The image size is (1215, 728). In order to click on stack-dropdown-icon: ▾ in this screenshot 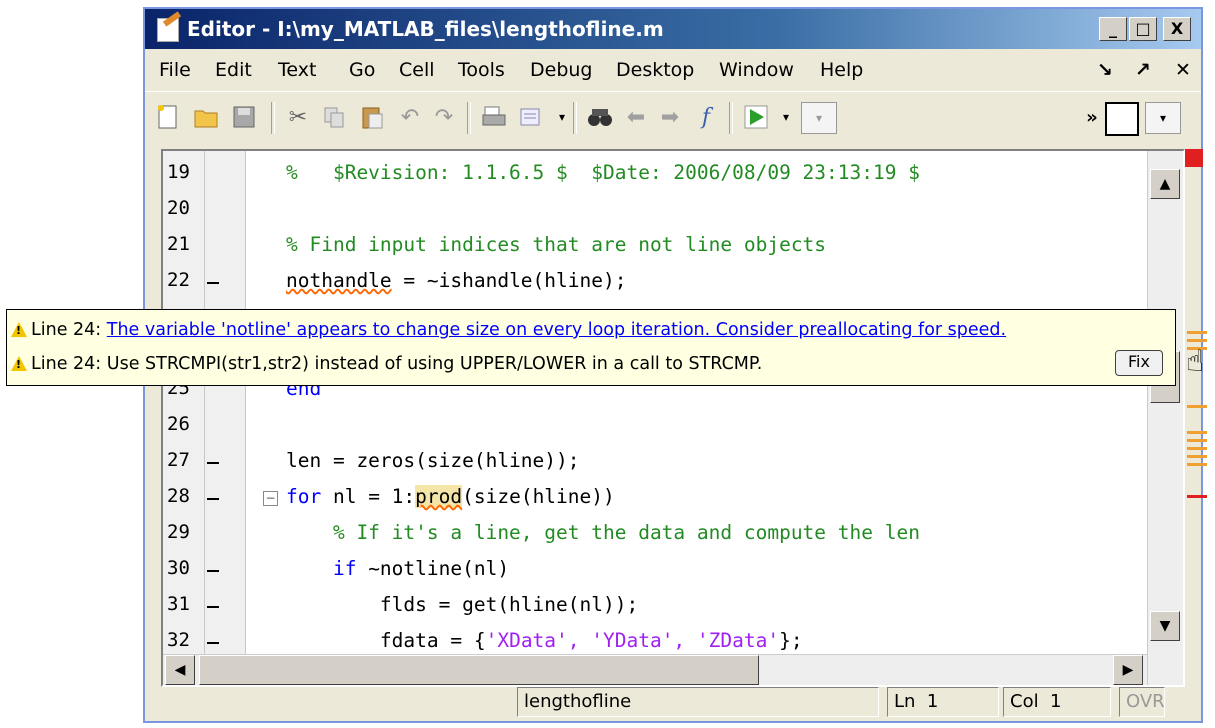, I will do `click(819, 118)`.